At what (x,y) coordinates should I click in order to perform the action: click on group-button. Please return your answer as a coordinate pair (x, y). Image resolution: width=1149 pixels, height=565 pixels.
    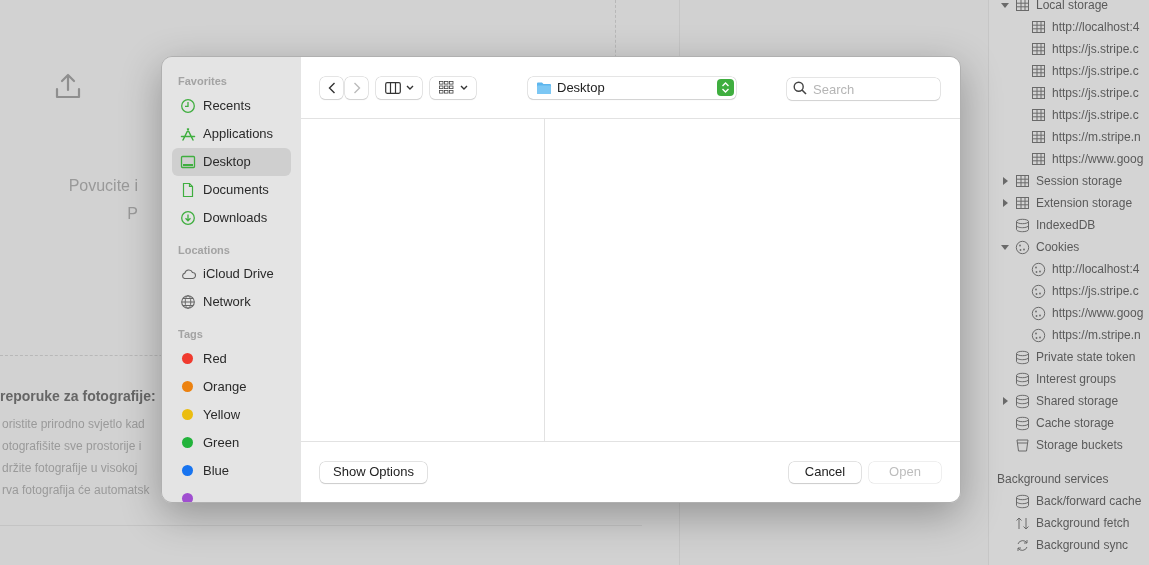
    Looking at the image, I should click on (453, 87).